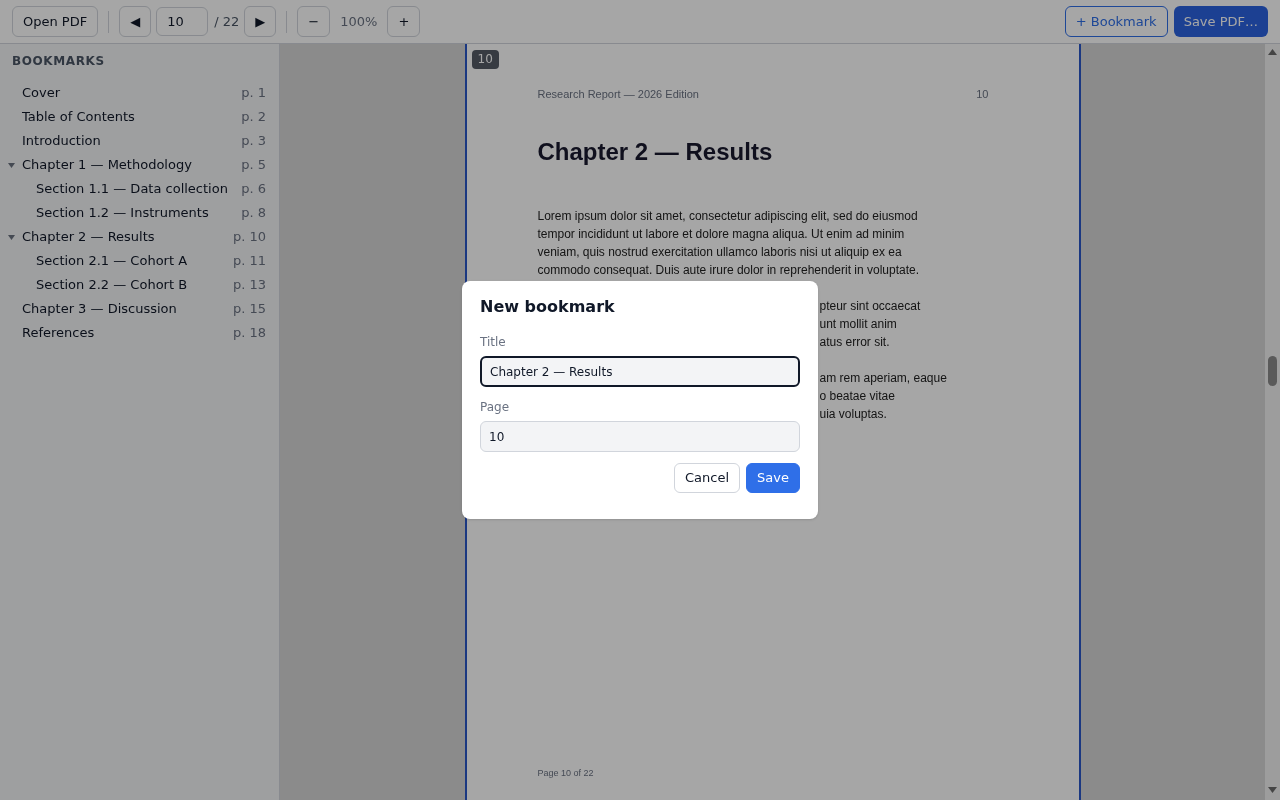 The image size is (1280, 800). What do you see at coordinates (112, 285) in the screenshot?
I see `bookmark-title: Section 2.2 — Cohort B` at bounding box center [112, 285].